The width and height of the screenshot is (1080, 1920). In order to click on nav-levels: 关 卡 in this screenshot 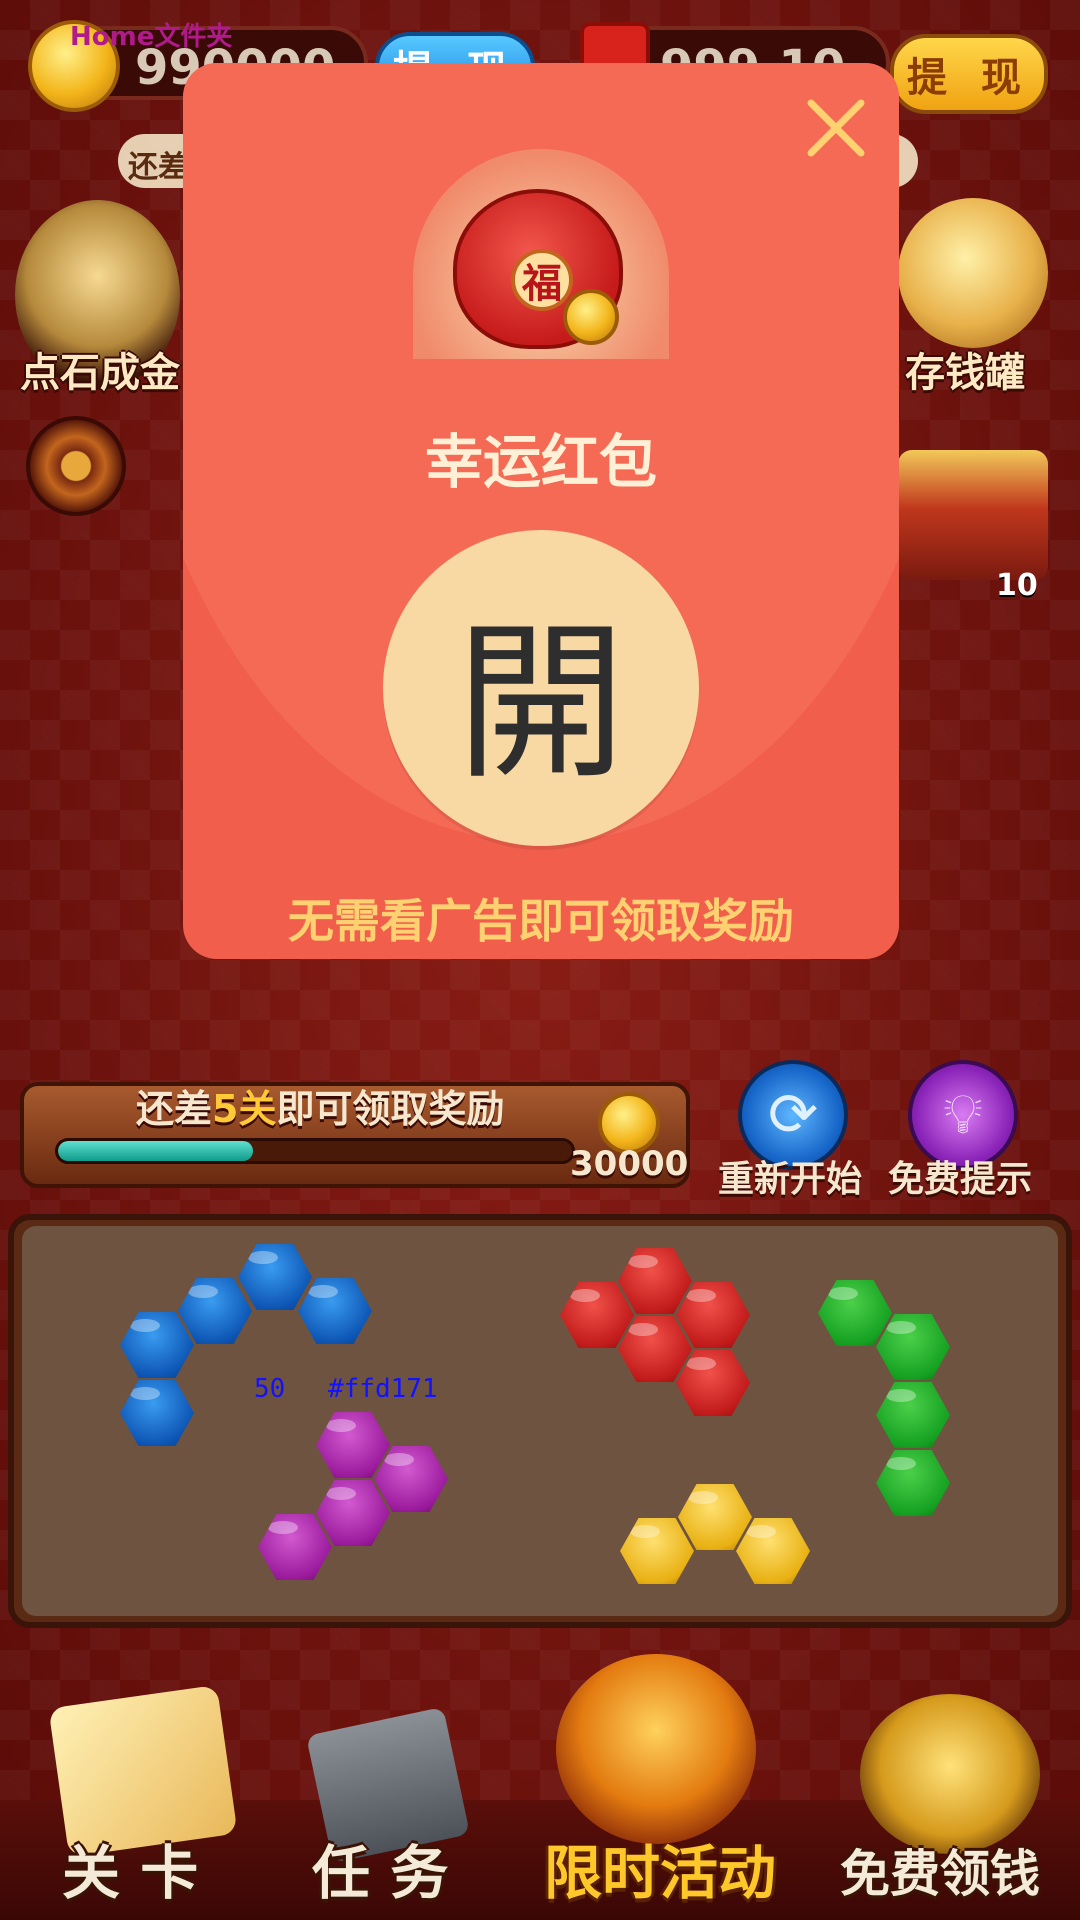, I will do `click(130, 1868)`.